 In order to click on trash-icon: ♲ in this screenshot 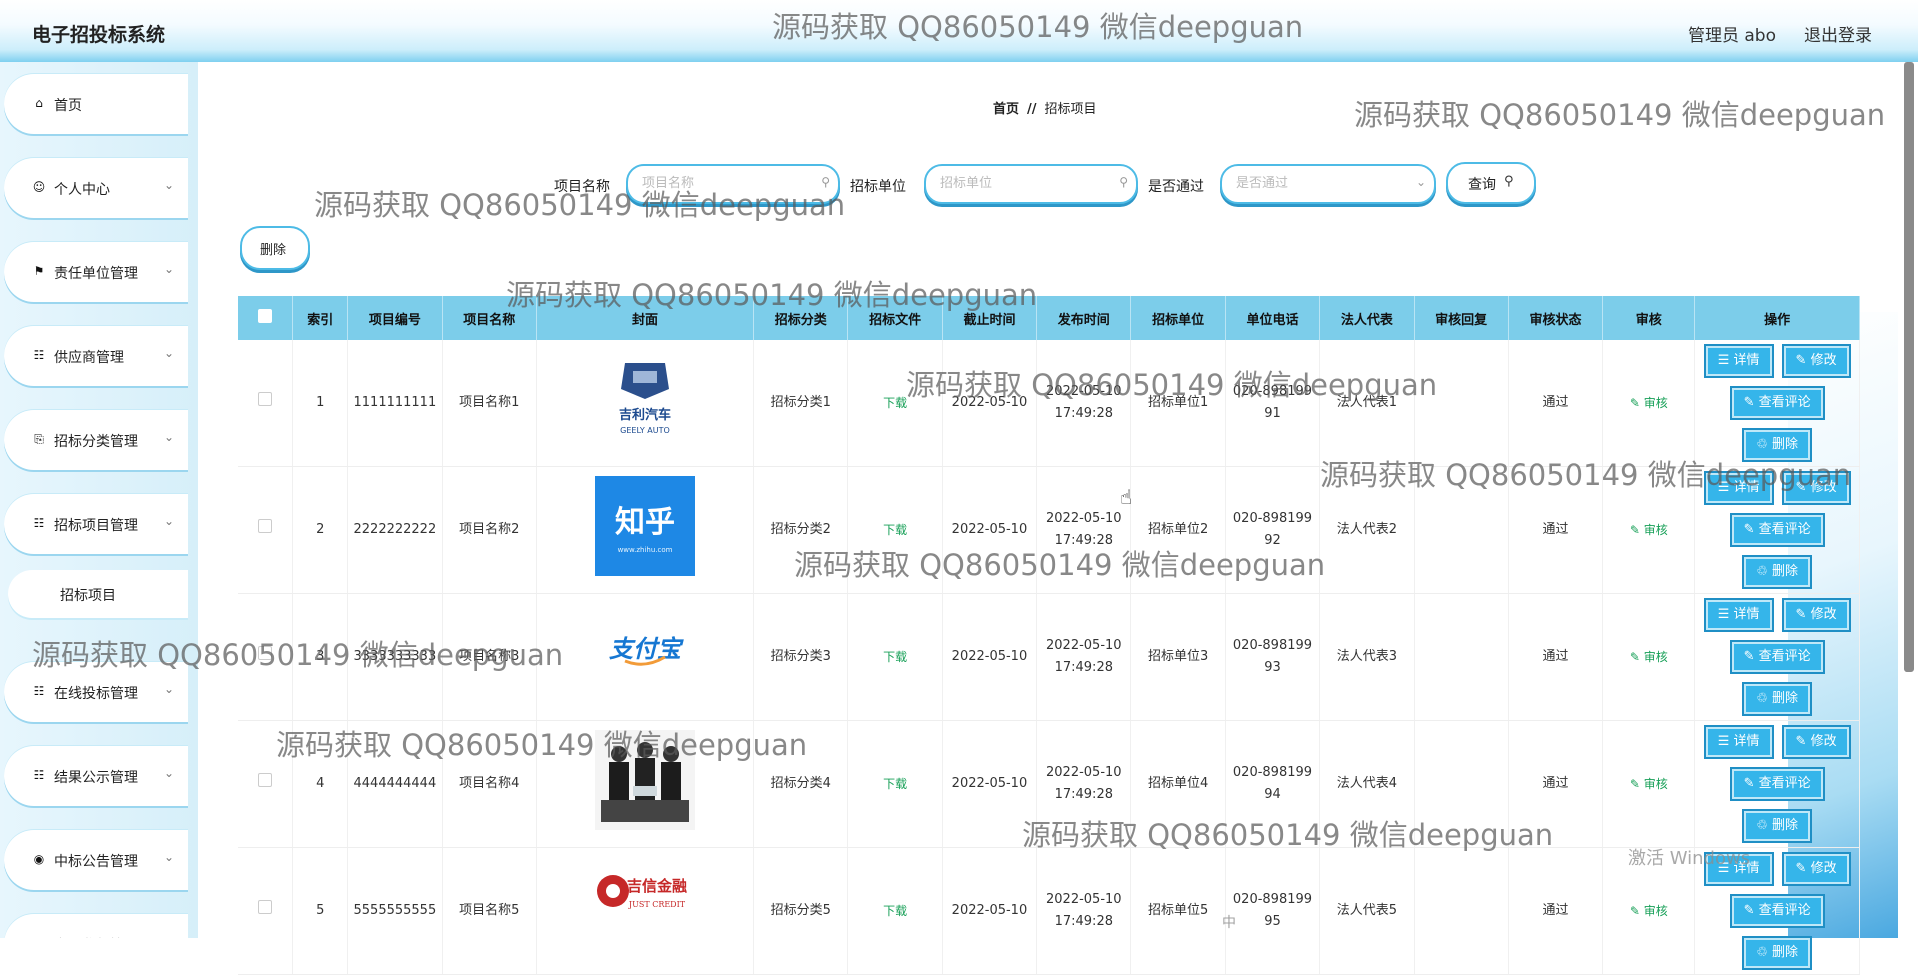, I will do `click(1764, 698)`.